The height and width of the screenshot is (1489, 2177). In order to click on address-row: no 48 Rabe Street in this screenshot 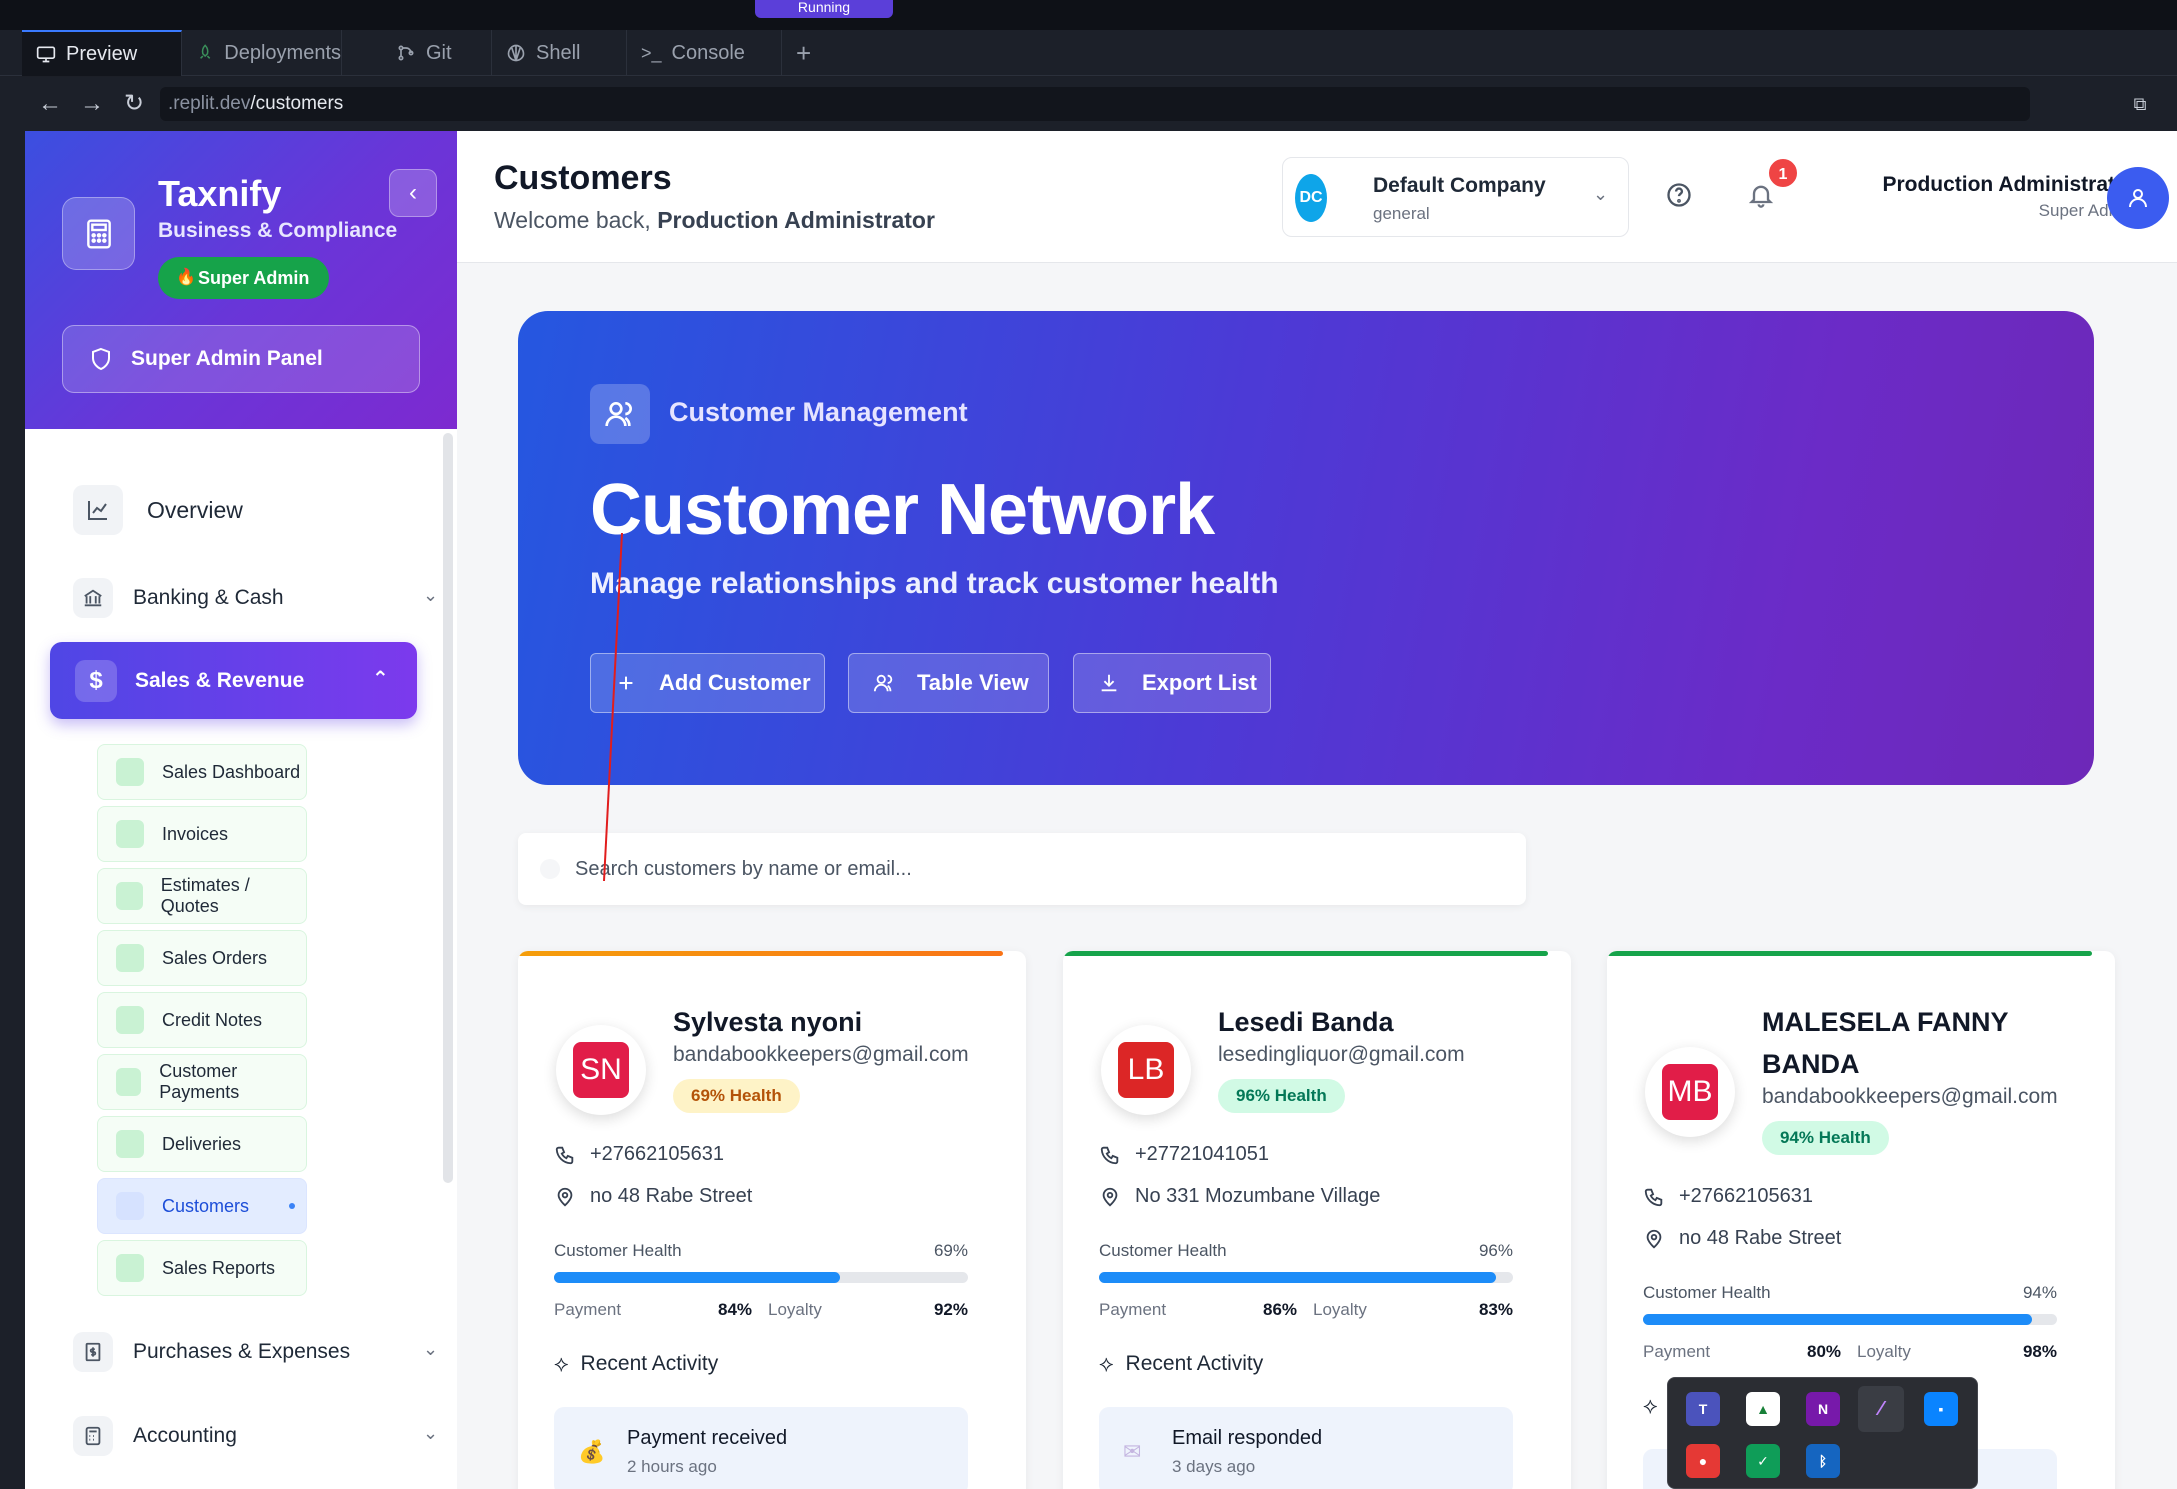, I will do `click(653, 1196)`.